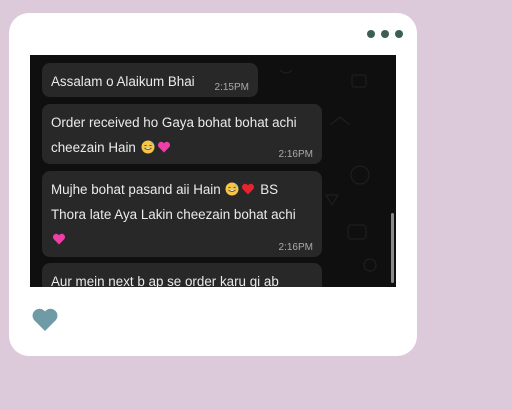 Image resolution: width=512 pixels, height=410 pixels. Describe the element at coordinates (165, 280) in the screenshot. I see `message-text: Aur mein next b ap se order karu gi ab` at that location.